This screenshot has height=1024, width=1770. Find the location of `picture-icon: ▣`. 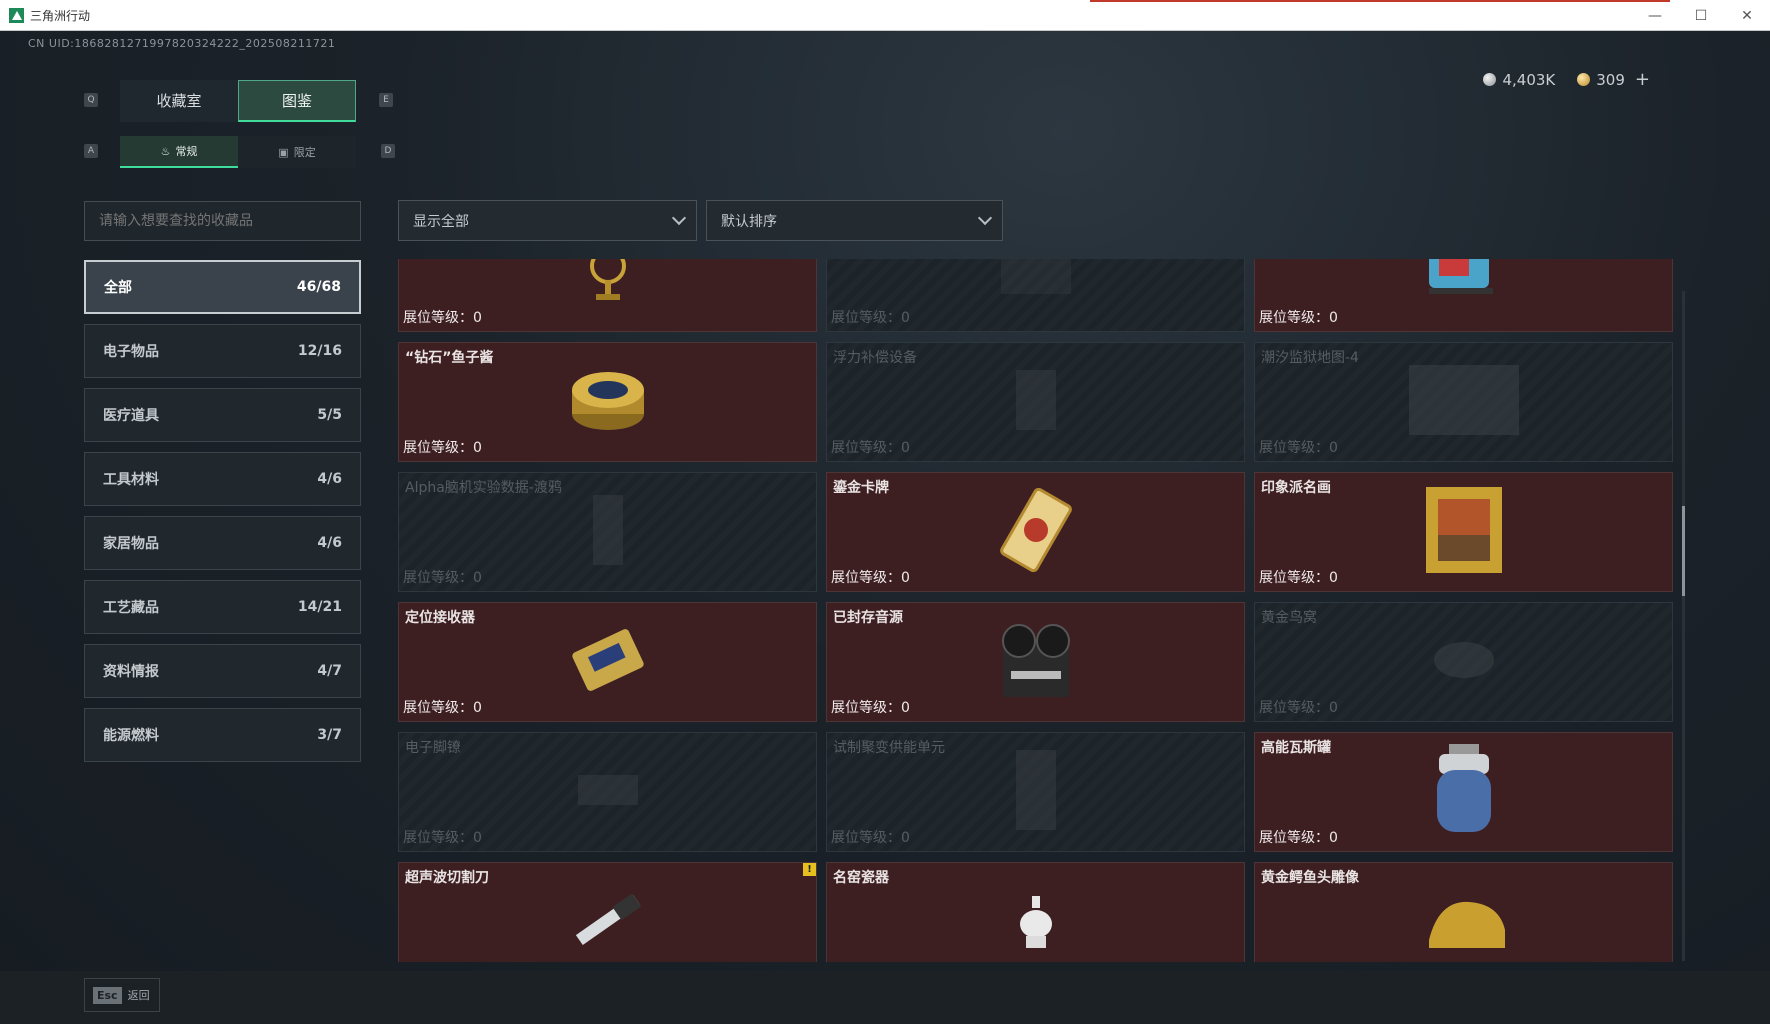

picture-icon: ▣ is located at coordinates (283, 152).